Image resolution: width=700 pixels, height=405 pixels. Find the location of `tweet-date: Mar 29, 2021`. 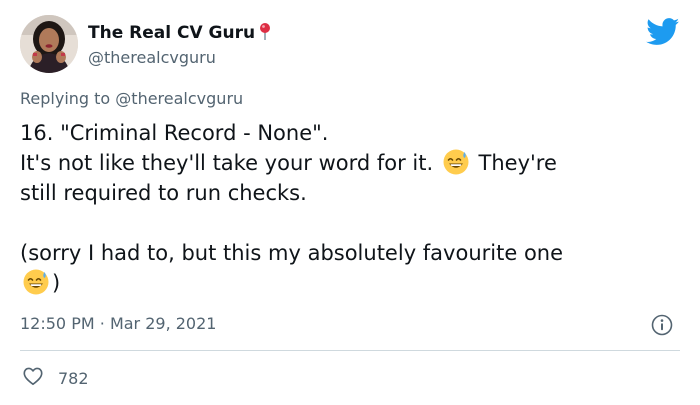

tweet-date: Mar 29, 2021 is located at coordinates (163, 323).